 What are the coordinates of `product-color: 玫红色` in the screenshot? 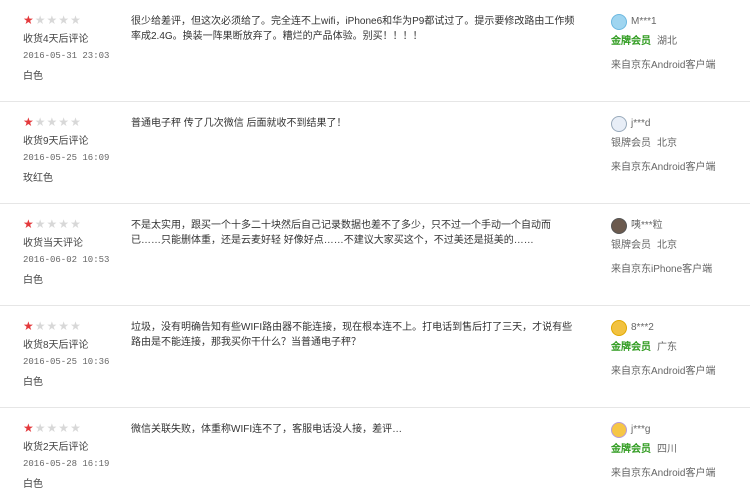 It's located at (38, 178).